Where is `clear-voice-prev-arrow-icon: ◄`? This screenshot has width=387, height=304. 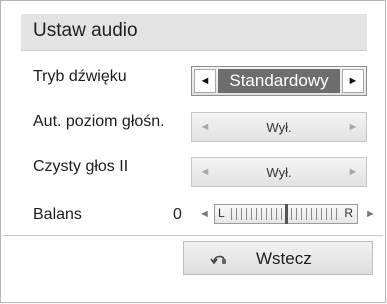 clear-voice-prev-arrow-icon: ◄ is located at coordinates (205, 172).